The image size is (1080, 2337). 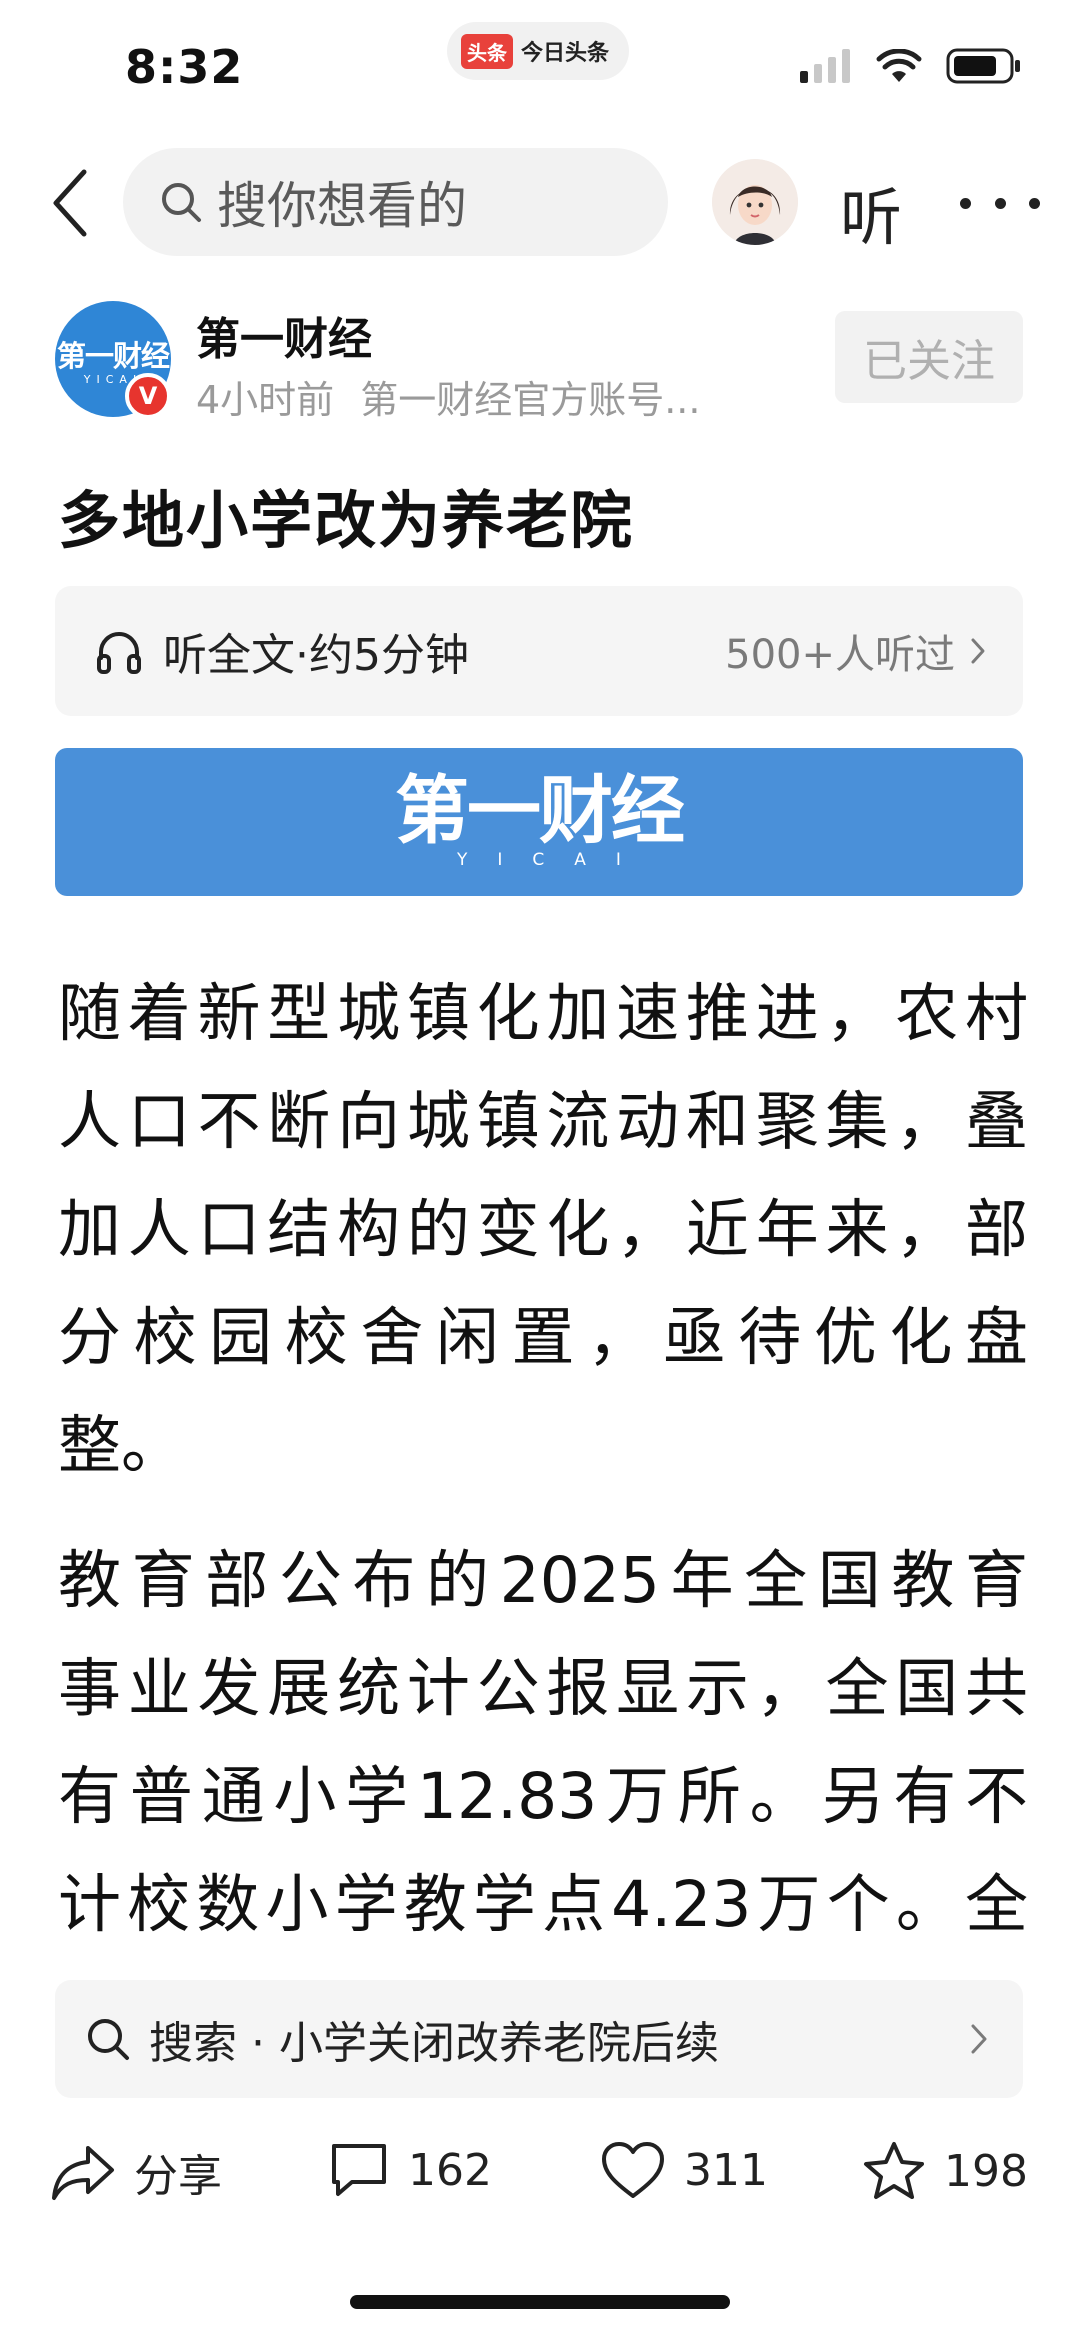 What do you see at coordinates (543, 1337) in the screenshot?
I see `paragraph-line: 分校园校舍闲置，亟待优化盘` at bounding box center [543, 1337].